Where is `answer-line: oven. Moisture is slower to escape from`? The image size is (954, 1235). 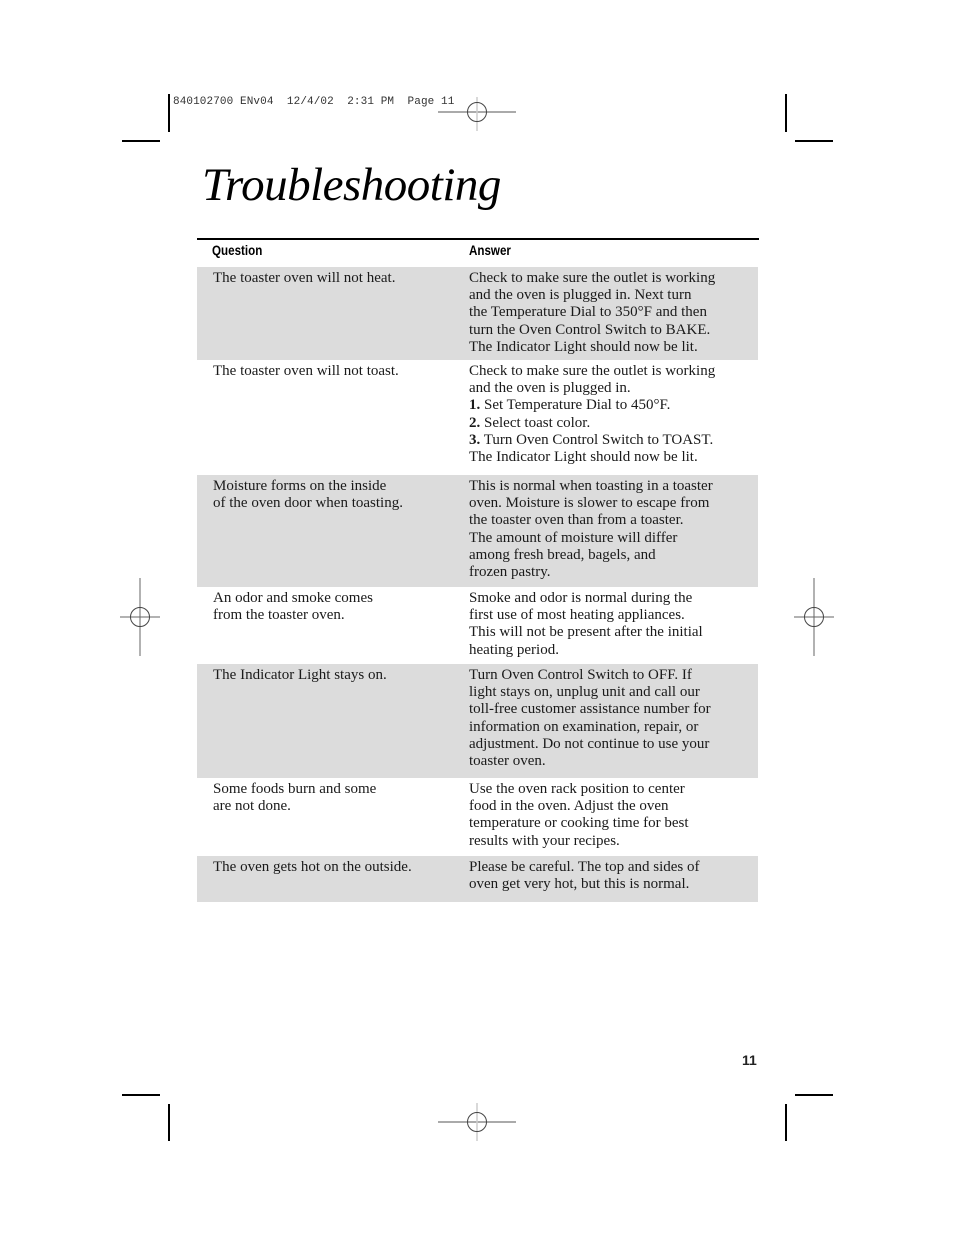 answer-line: oven. Moisture is slower to escape from is located at coordinates (613, 503).